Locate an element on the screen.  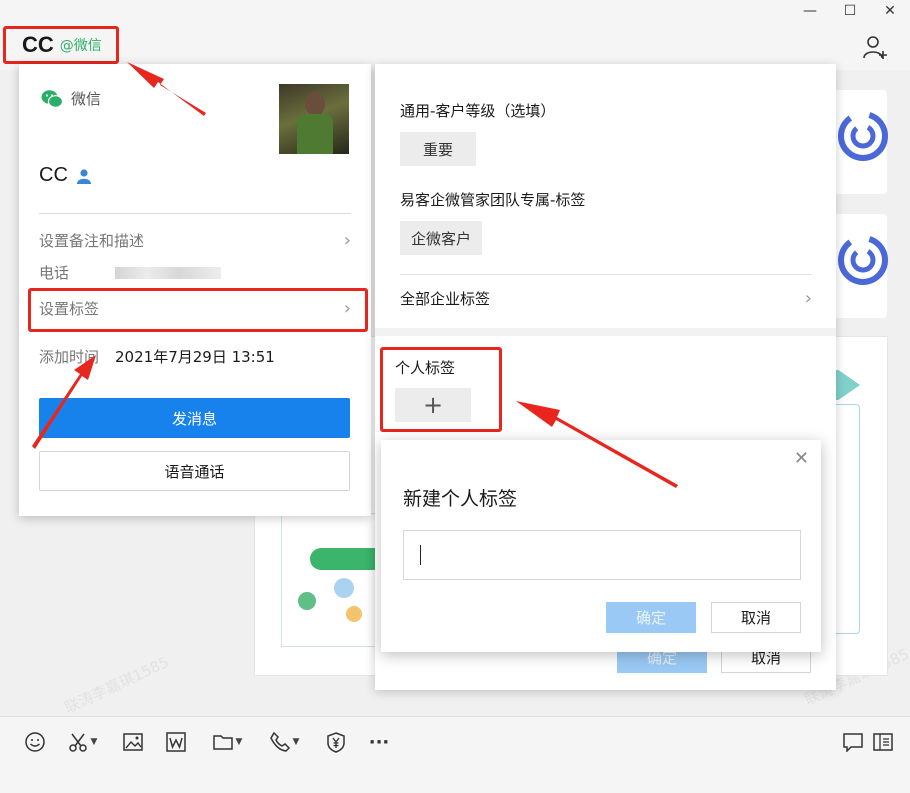
add-time-value: 2021年7月29日 13:51 is located at coordinates (195, 357).